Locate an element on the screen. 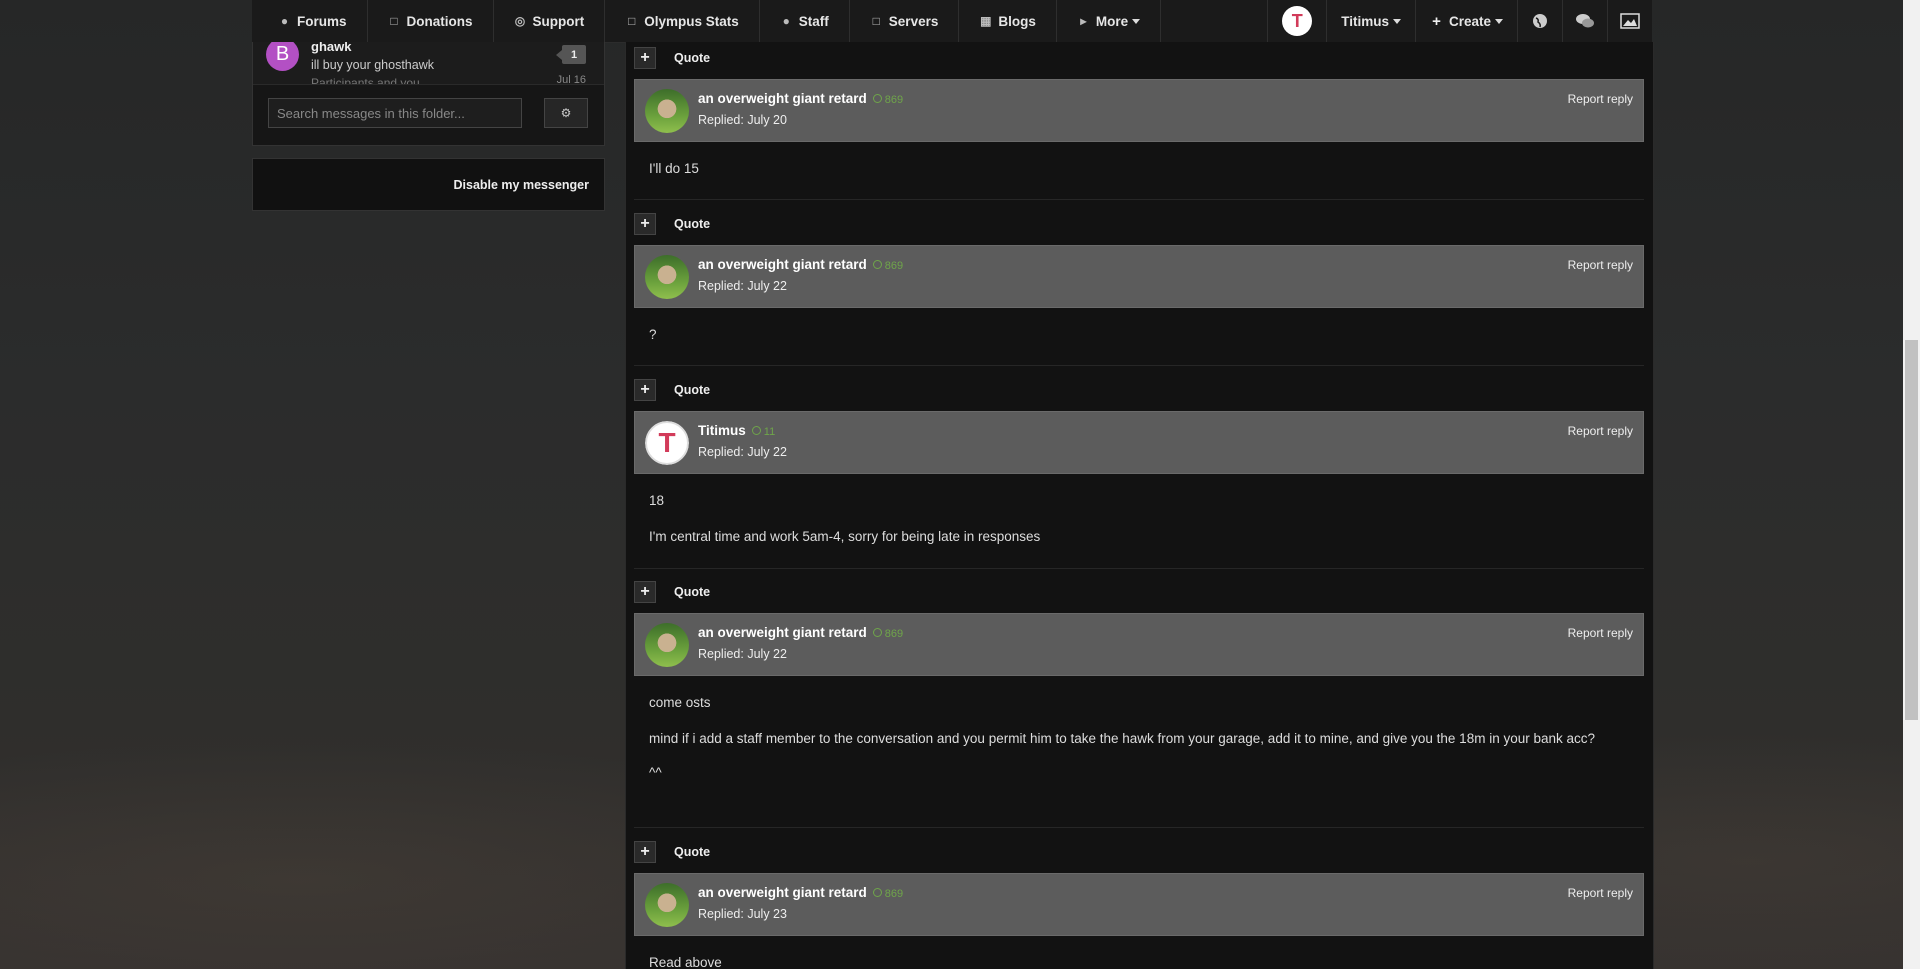  nav-blogs: ▦ Blogs is located at coordinates (1008, 21).